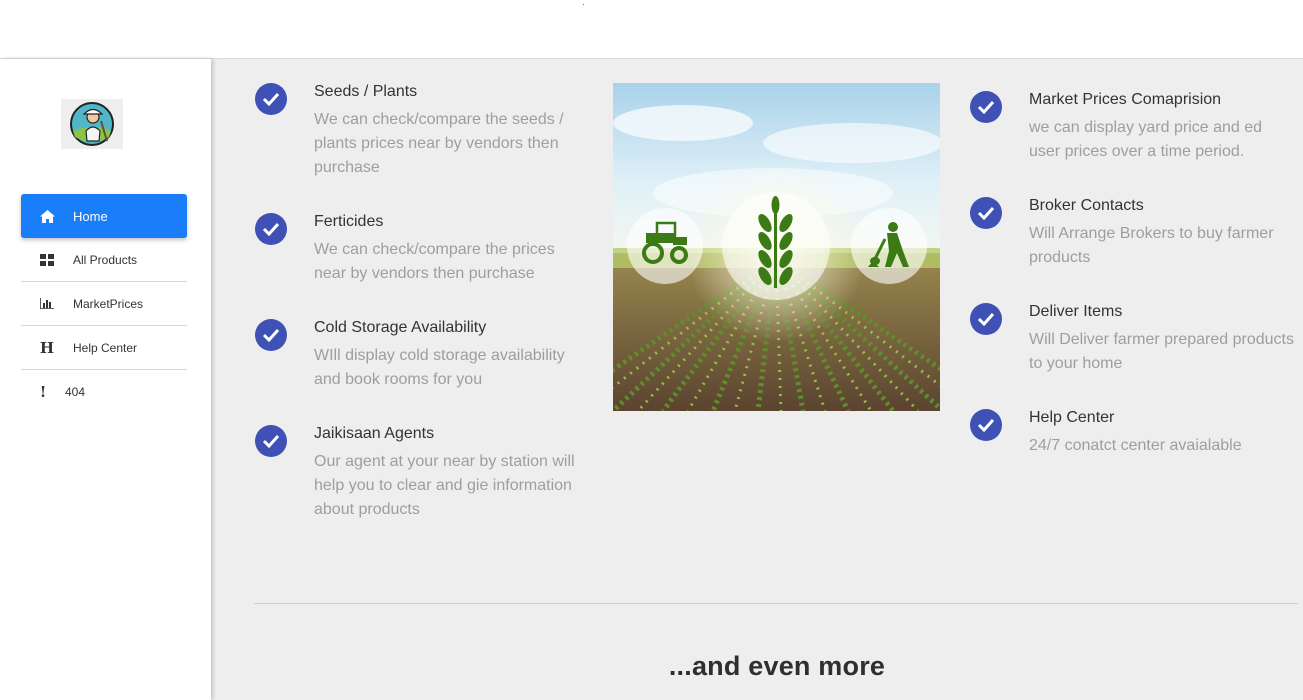  Describe the element at coordinates (1076, 311) in the screenshot. I see `feature-title: Deliver Items` at that location.